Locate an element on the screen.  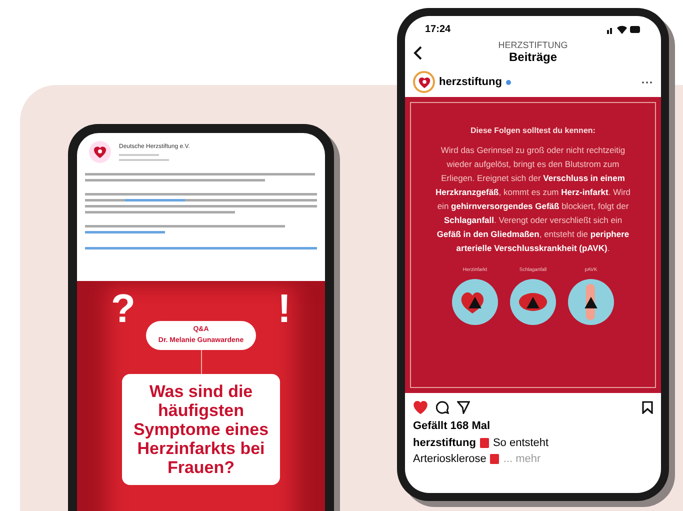
account-label: HERZSTIFTUNG is located at coordinates (533, 45).